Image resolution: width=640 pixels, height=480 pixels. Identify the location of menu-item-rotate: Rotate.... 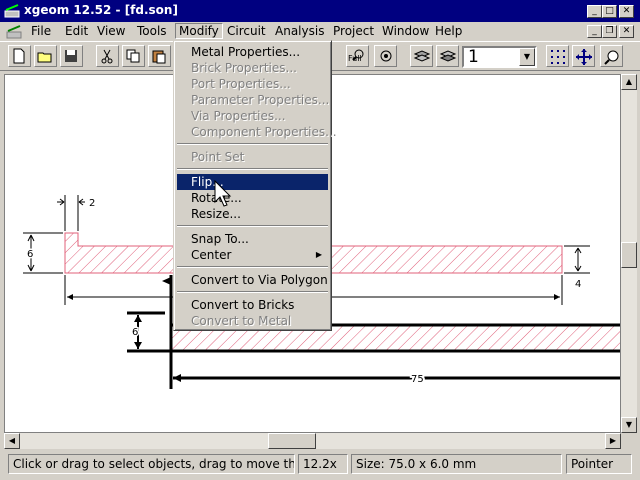
(252, 198).